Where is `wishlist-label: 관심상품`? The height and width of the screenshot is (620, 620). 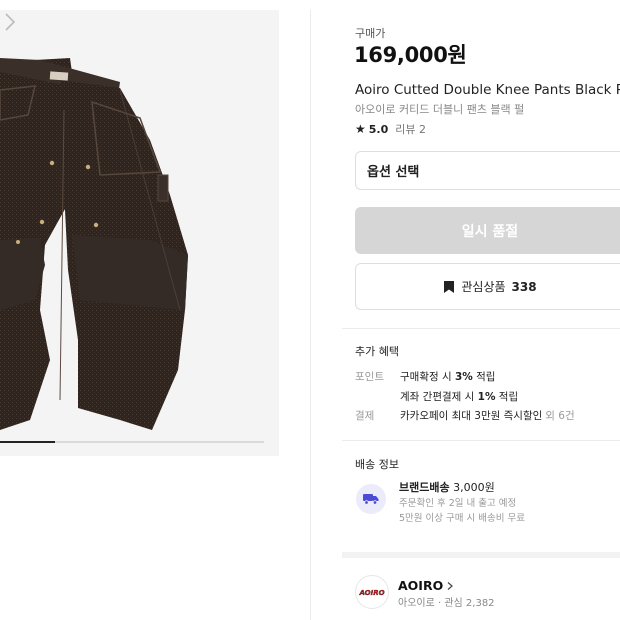
wishlist-label: 관심상품 is located at coordinates (483, 287).